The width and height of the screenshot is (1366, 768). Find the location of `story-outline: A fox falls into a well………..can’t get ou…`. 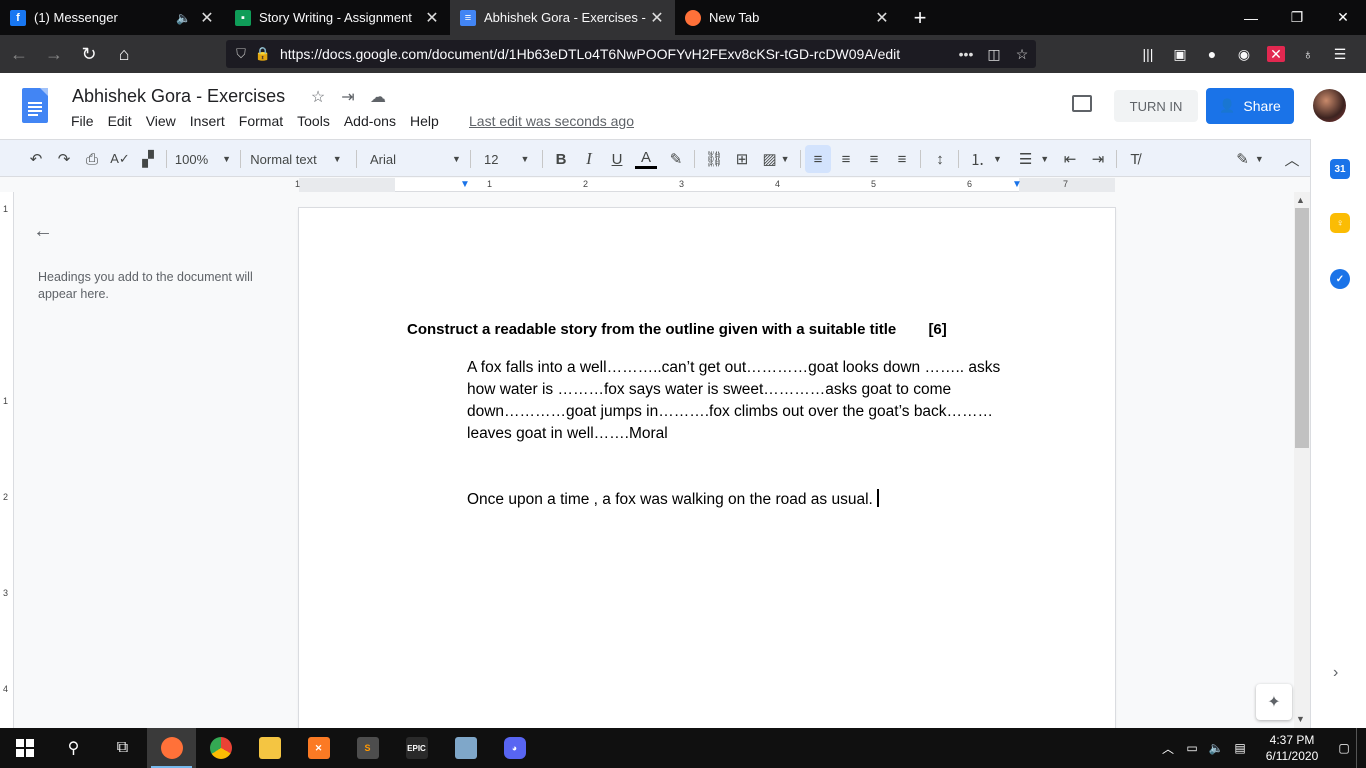

story-outline: A fox falls into a well………..can’t get ou… is located at coordinates (747, 401).